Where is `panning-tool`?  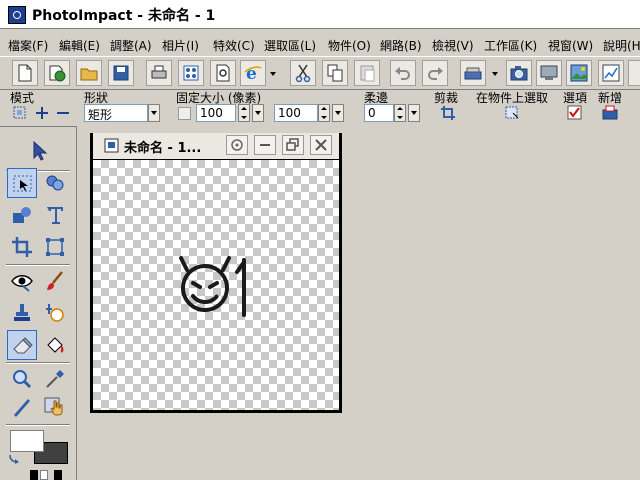
panning-tool is located at coordinates (55, 407).